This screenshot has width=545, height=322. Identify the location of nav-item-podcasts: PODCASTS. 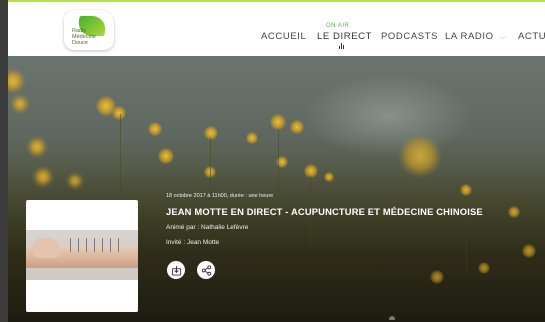
(409, 36).